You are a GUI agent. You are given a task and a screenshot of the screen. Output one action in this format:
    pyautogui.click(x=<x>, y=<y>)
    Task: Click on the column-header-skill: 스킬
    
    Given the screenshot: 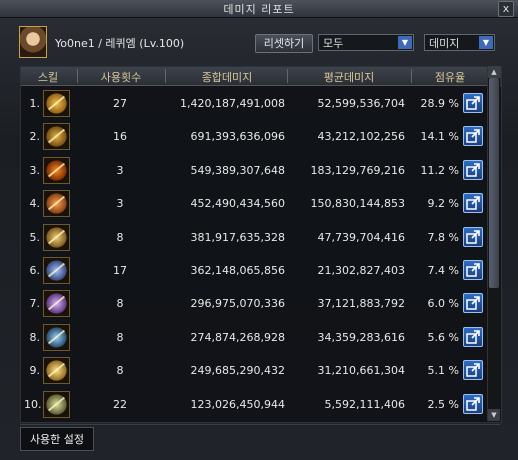 What is the action you would take?
    pyautogui.click(x=48, y=77)
    